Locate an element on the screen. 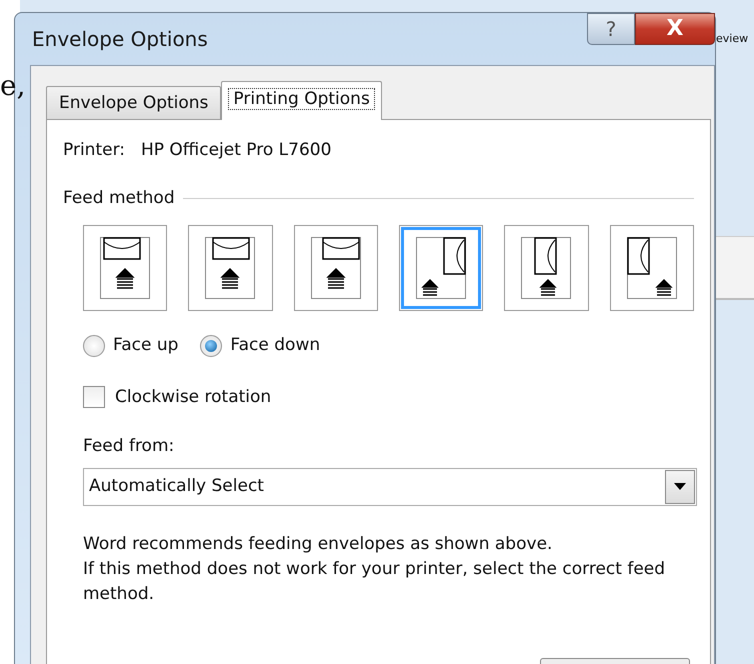  close-button: X is located at coordinates (675, 29).